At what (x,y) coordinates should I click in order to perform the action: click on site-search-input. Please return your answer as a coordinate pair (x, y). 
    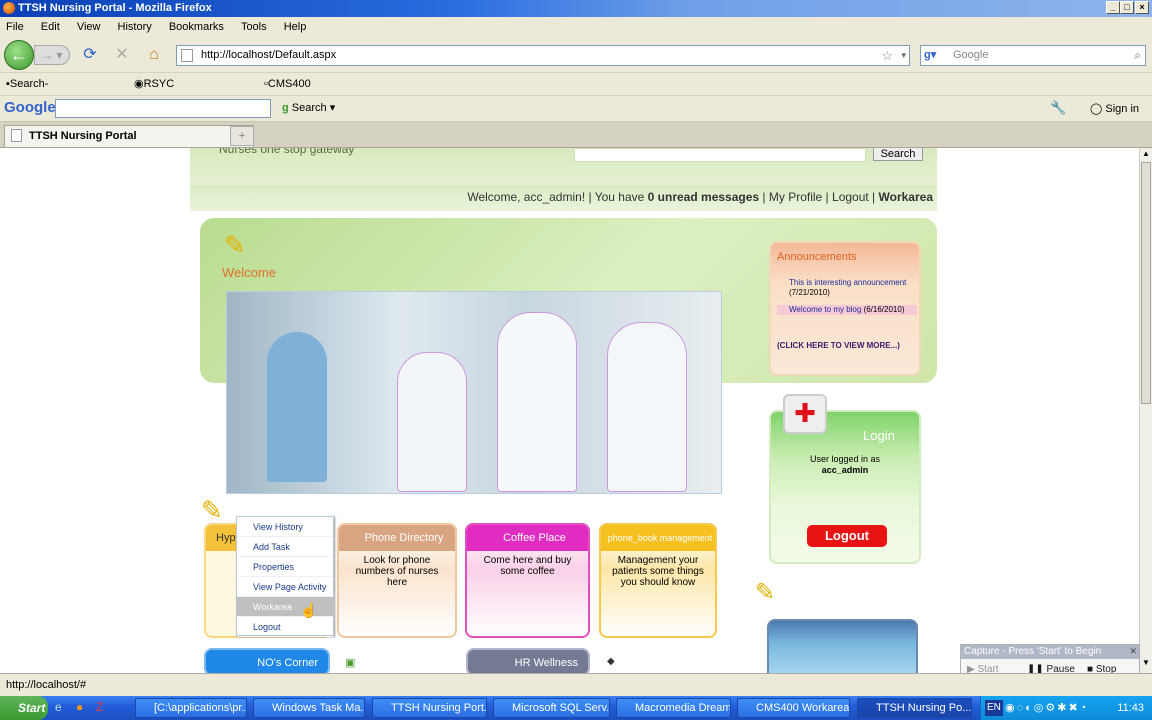
    Looking at the image, I should click on (720, 155).